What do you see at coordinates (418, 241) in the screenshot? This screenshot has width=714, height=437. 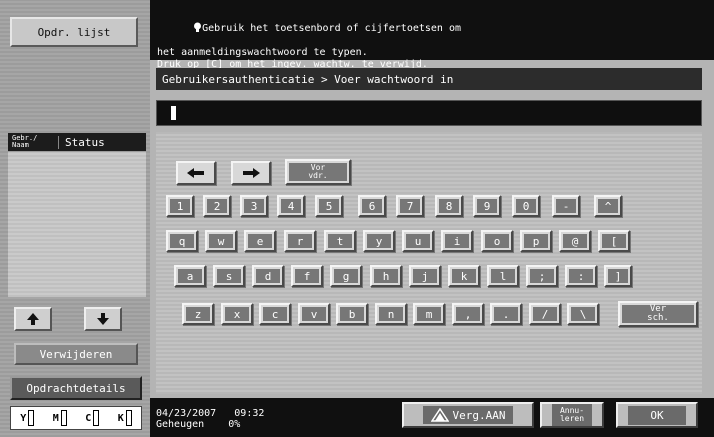 I see `key-u: u` at bounding box center [418, 241].